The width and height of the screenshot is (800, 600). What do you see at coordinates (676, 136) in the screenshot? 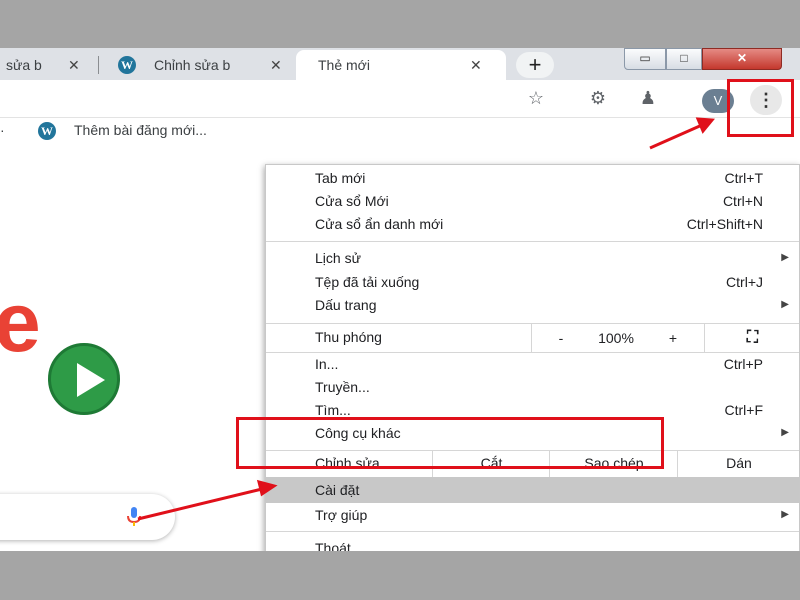
I see `arrow-to-menu-button` at bounding box center [676, 136].